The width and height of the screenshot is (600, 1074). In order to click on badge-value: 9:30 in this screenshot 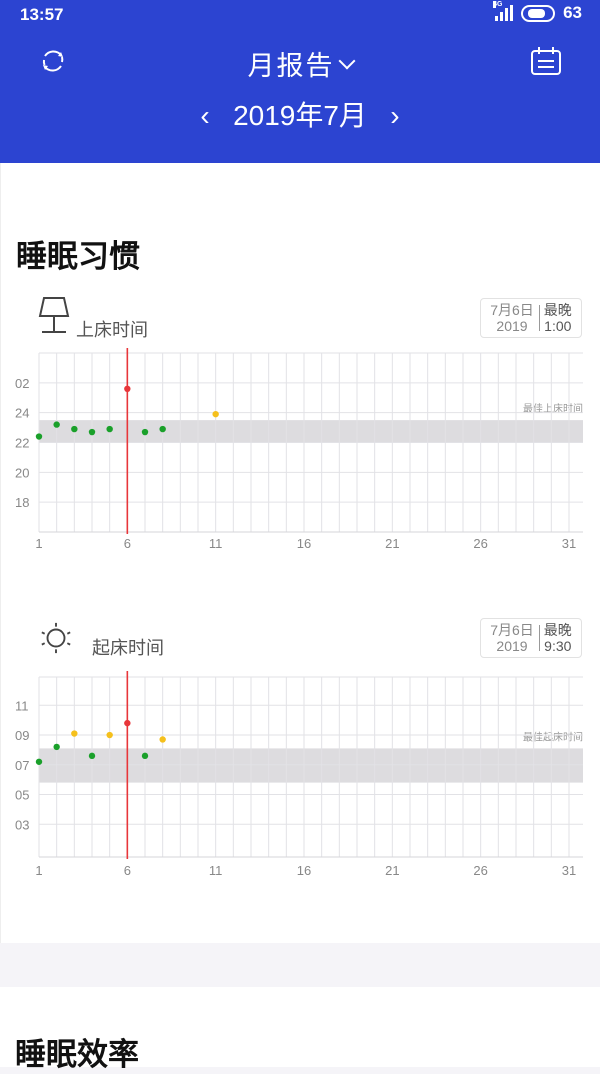, I will do `click(558, 646)`.